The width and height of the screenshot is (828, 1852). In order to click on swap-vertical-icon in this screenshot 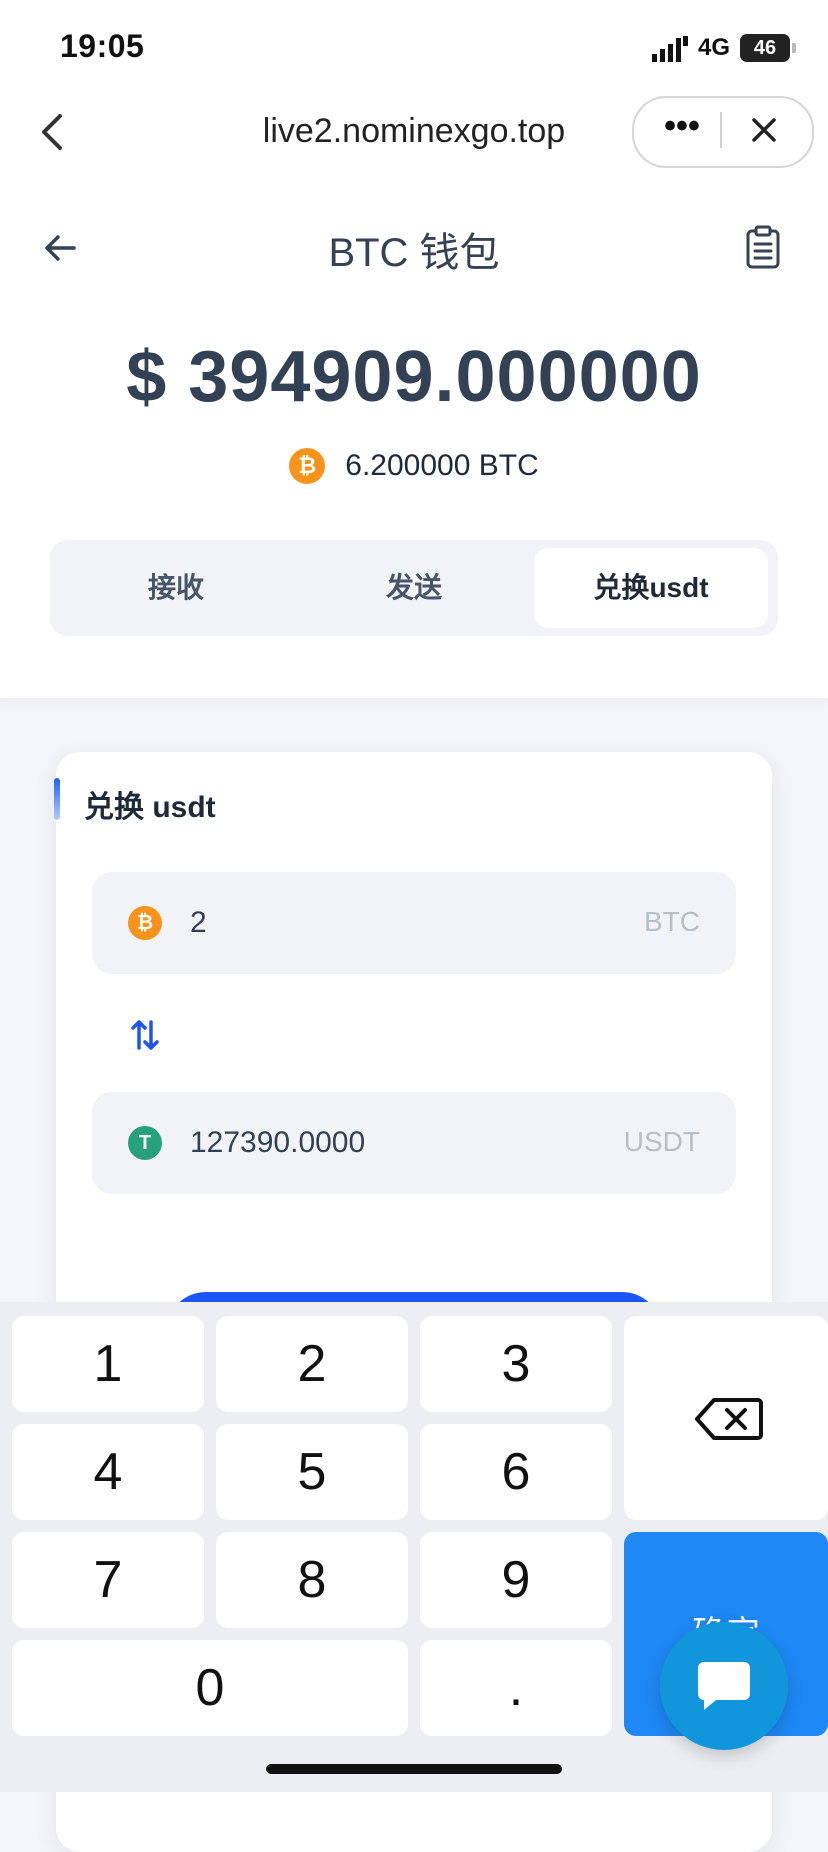, I will do `click(145, 1035)`.